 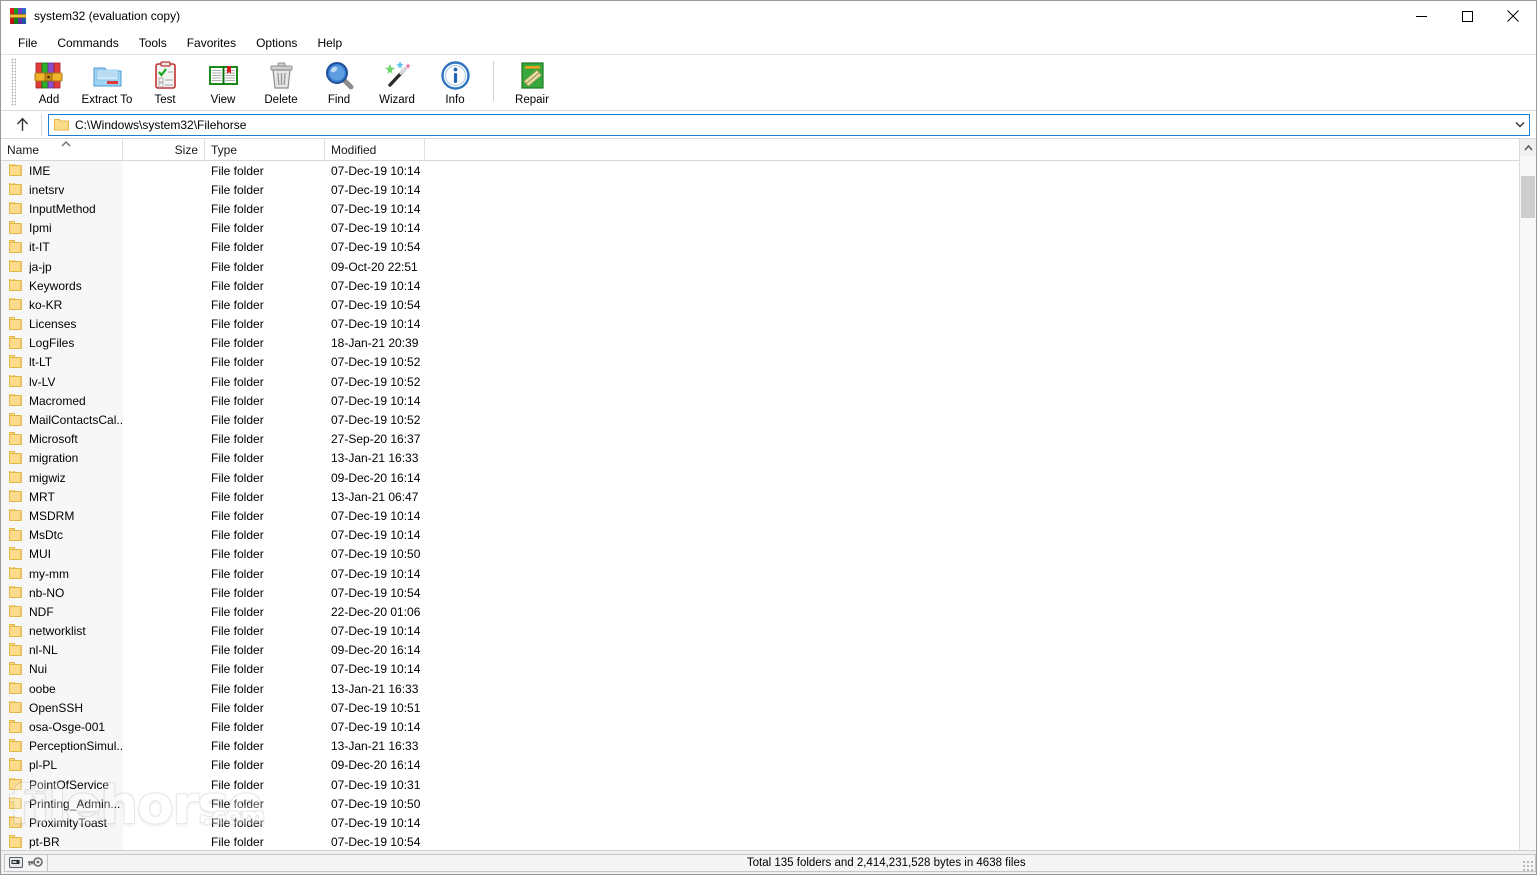 What do you see at coordinates (153, 43) in the screenshot?
I see `menu-item-tools: Tools` at bounding box center [153, 43].